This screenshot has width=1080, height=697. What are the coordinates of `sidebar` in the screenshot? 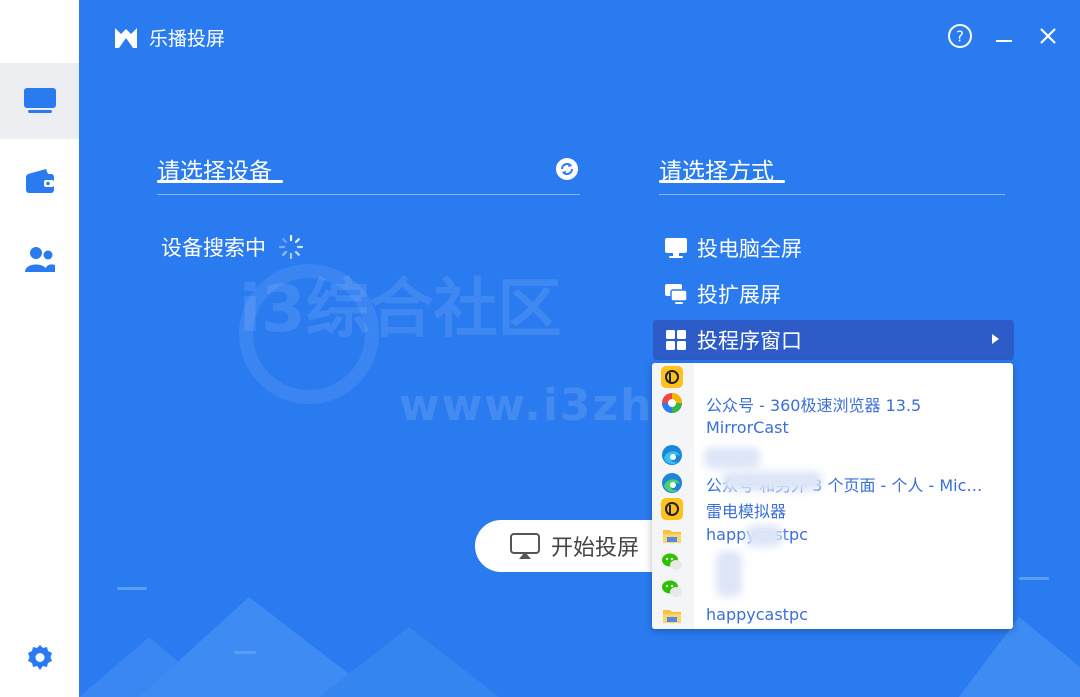 It's located at (39, 348).